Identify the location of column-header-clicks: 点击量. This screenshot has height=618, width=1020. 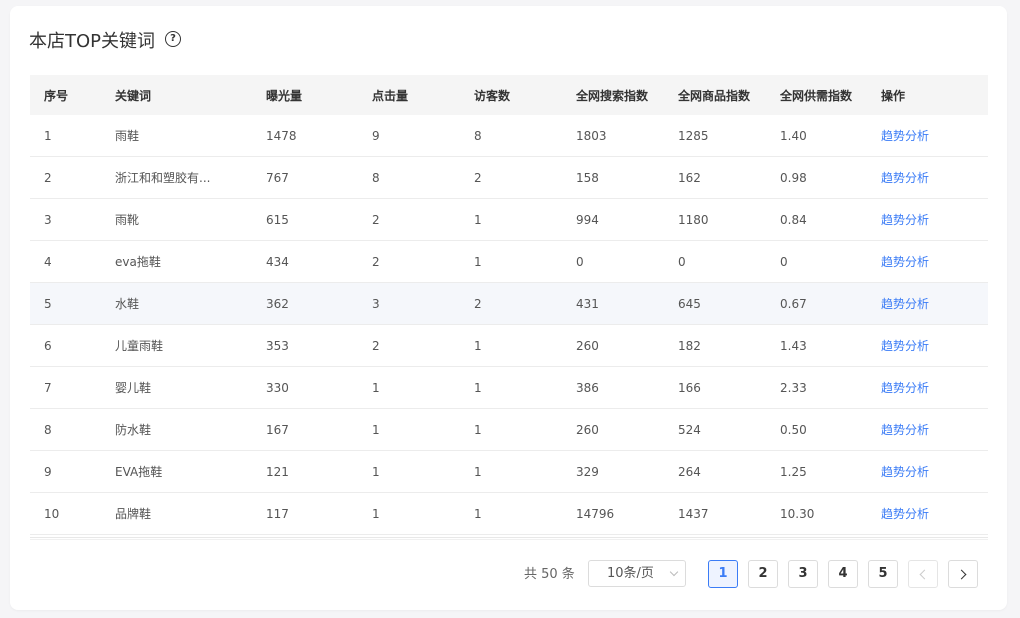
(390, 95).